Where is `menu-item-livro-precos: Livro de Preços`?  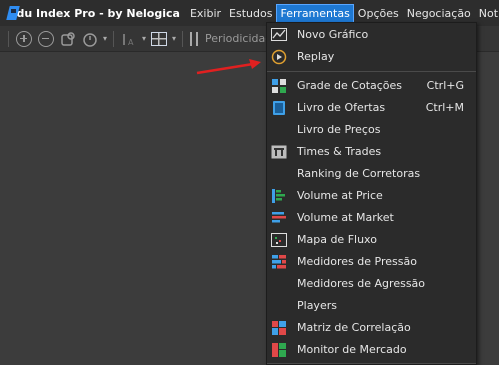 menu-item-livro-precos: Livro de Preços is located at coordinates (371, 130).